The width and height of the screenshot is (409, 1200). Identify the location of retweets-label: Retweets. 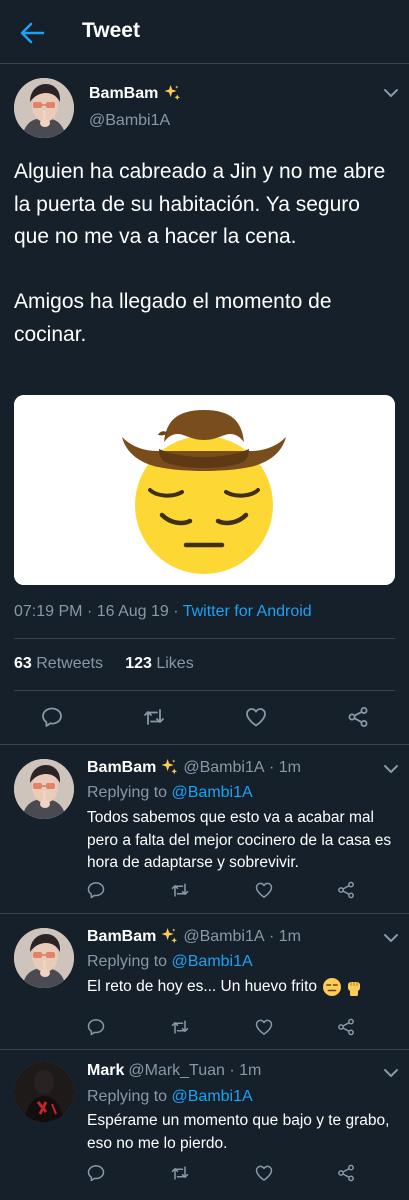
(69, 663).